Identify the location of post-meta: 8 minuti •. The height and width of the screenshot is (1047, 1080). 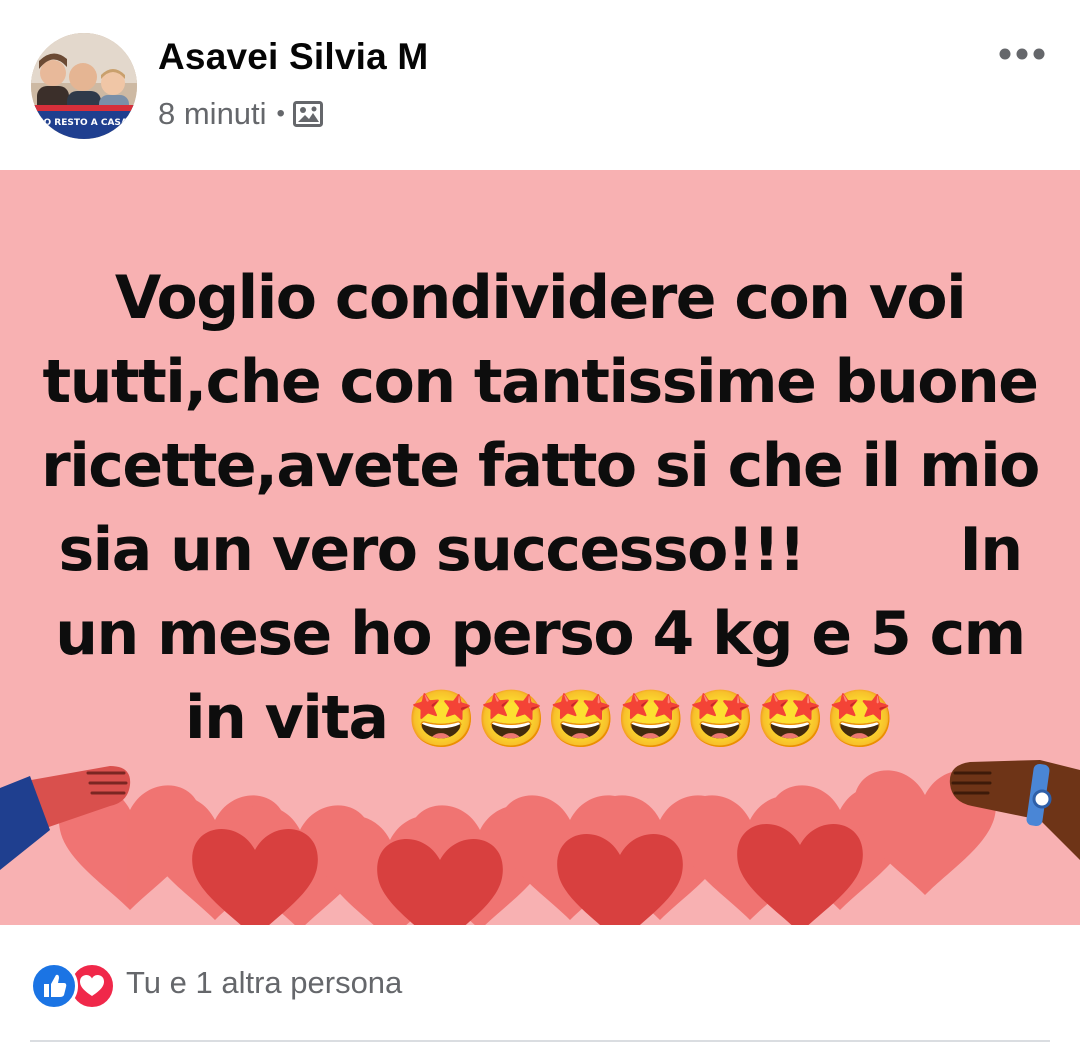
(240, 114).